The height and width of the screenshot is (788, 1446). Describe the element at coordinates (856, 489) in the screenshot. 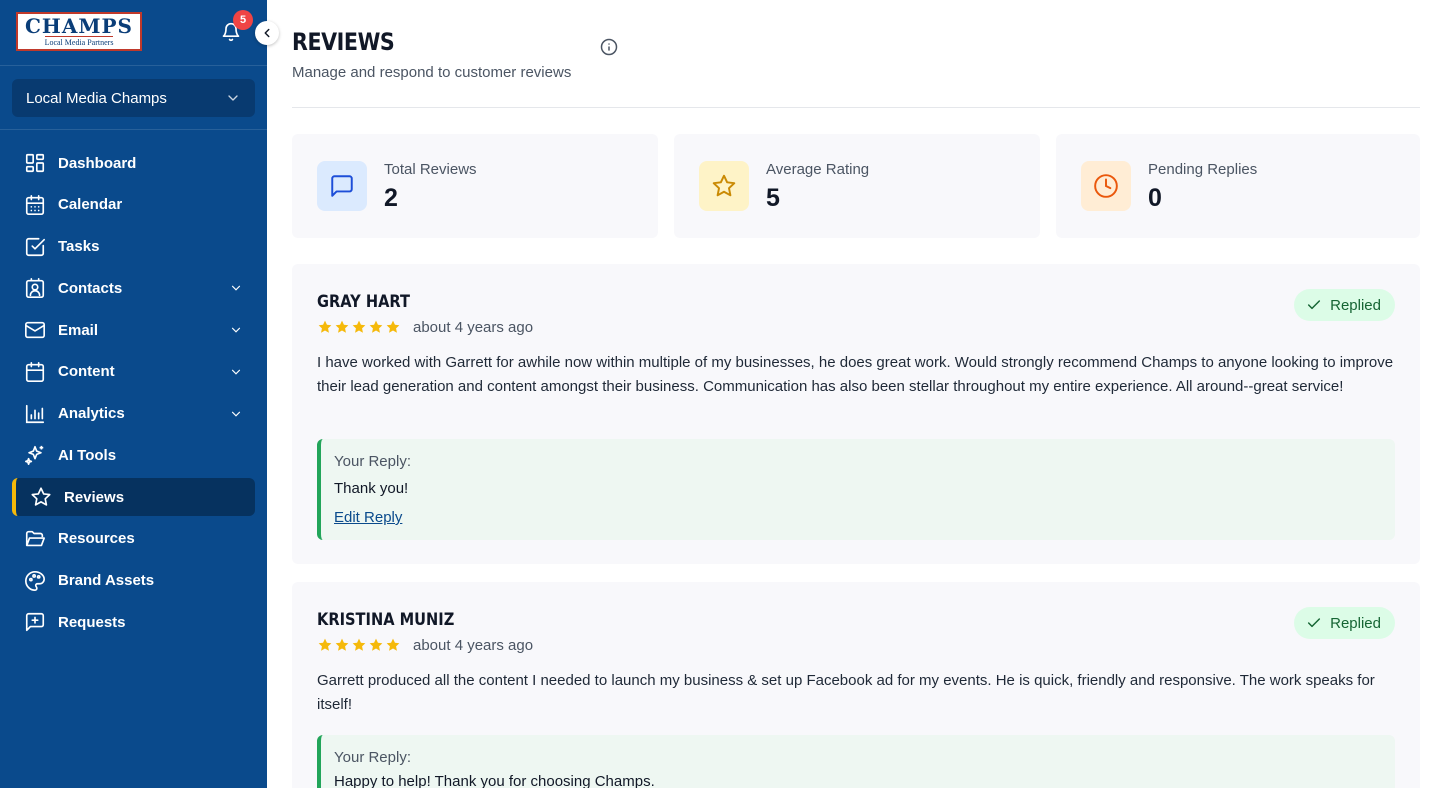

I see `reply-box: Your Reply: Thank you! Edit Reply` at that location.